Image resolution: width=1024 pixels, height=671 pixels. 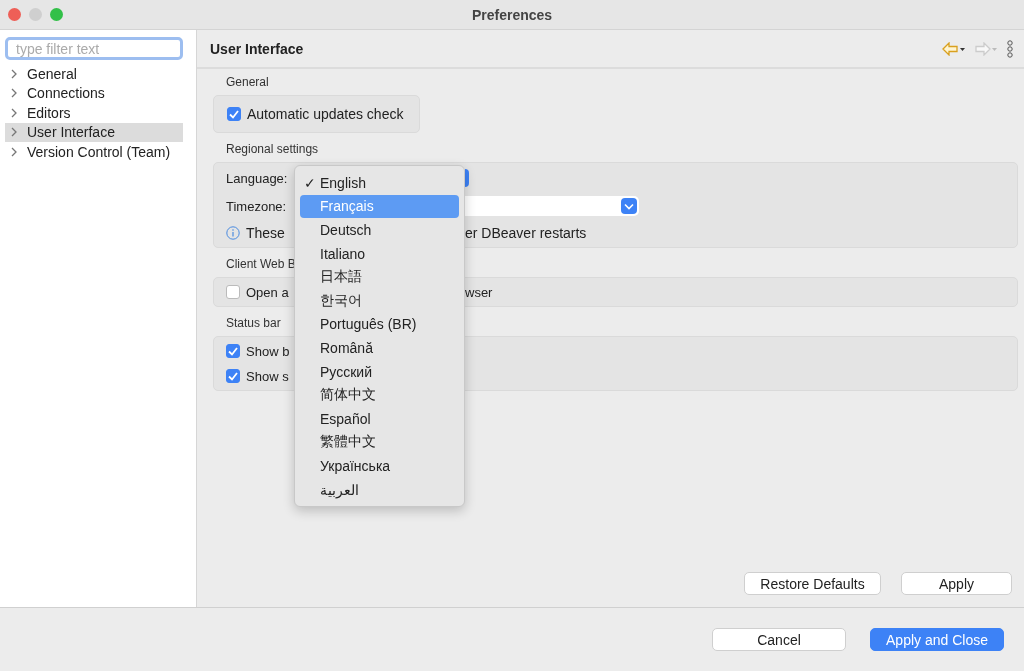 I want to click on dropdown-button-edge, so click(x=467, y=178).